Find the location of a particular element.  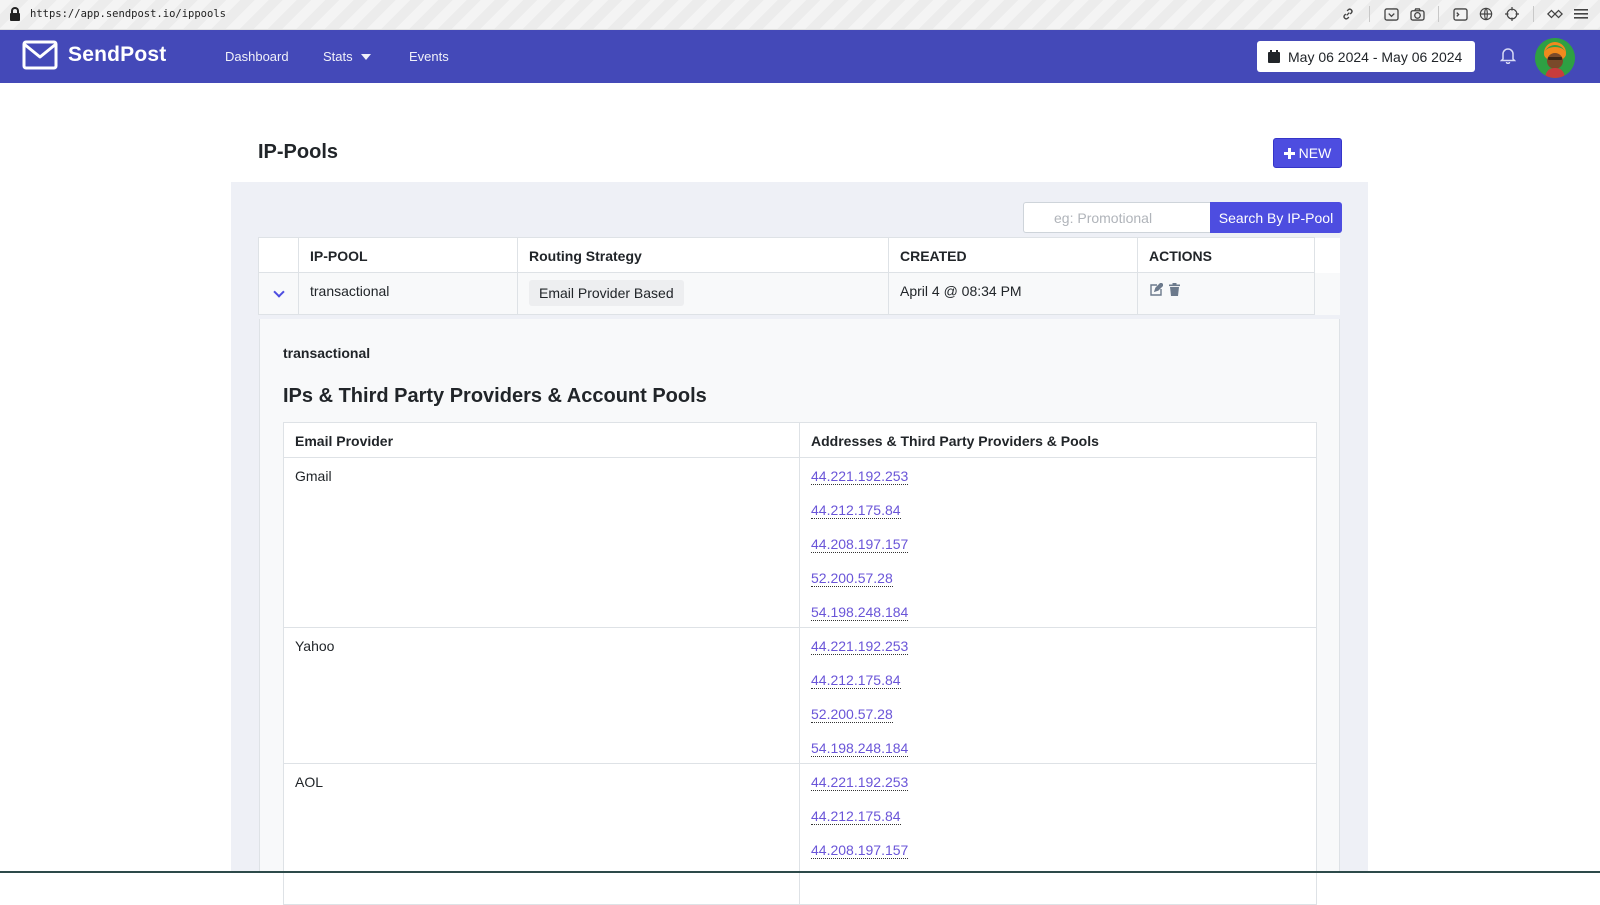

link-icon is located at coordinates (1348, 14).